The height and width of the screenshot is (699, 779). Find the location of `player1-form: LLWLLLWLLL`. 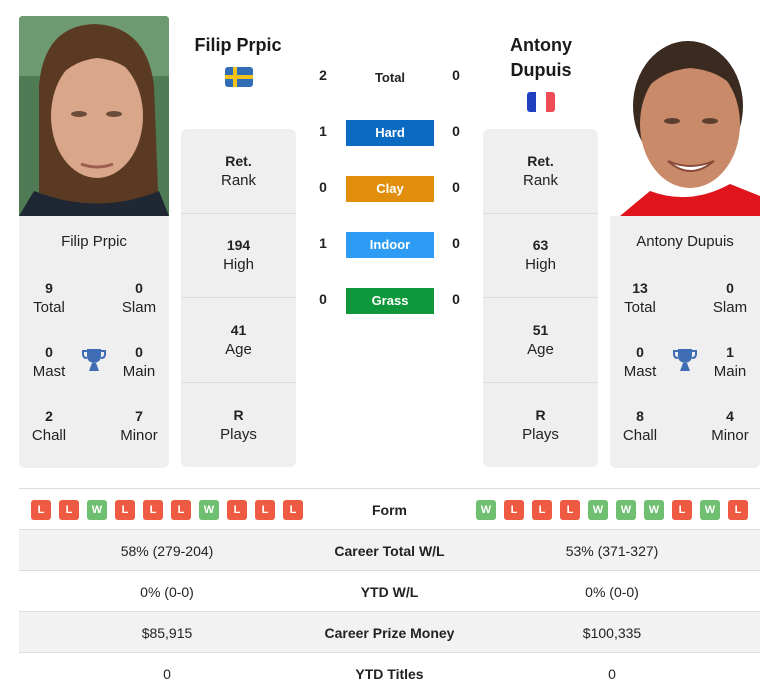

player1-form: LLWLLLWLLL is located at coordinates (167, 509).